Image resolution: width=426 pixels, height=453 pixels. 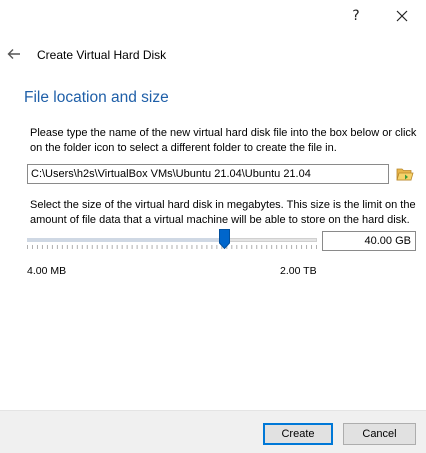 What do you see at coordinates (172, 247) in the screenshot?
I see `slider-ticks` at bounding box center [172, 247].